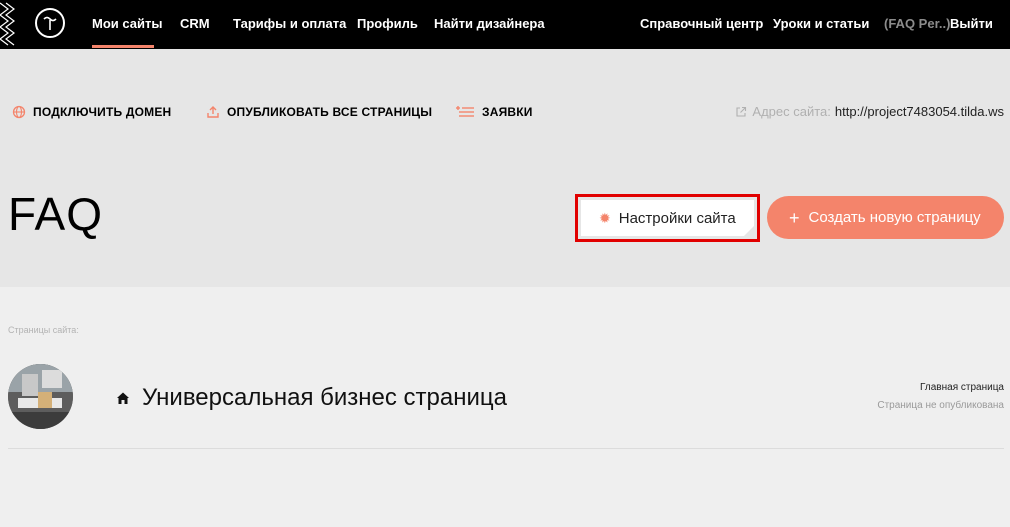  I want to click on project-title: FAQ, so click(56, 214).